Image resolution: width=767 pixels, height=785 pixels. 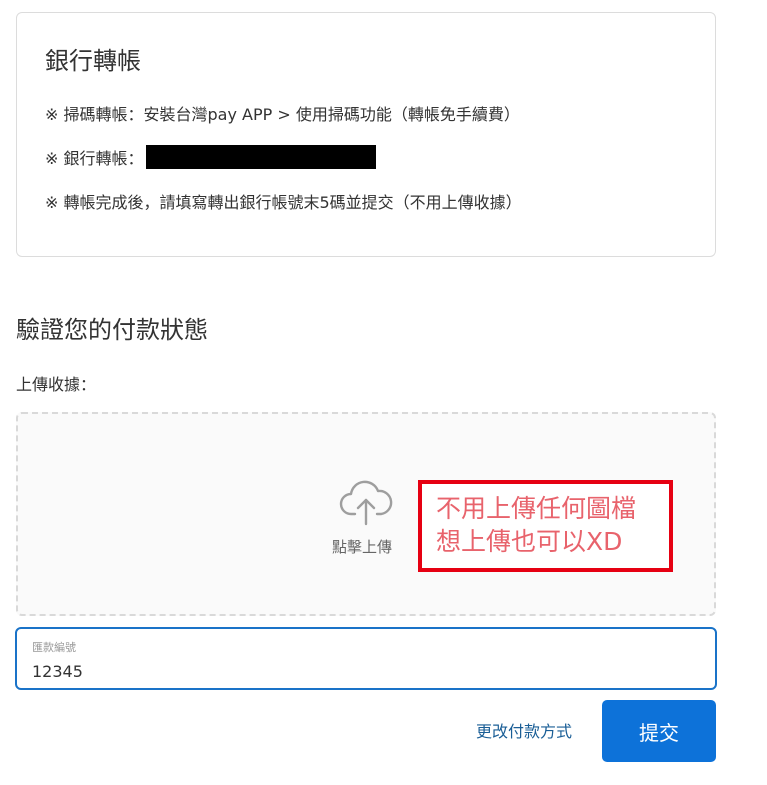 I want to click on change-payment-method-link: 更改付款方式, so click(x=524, y=730).